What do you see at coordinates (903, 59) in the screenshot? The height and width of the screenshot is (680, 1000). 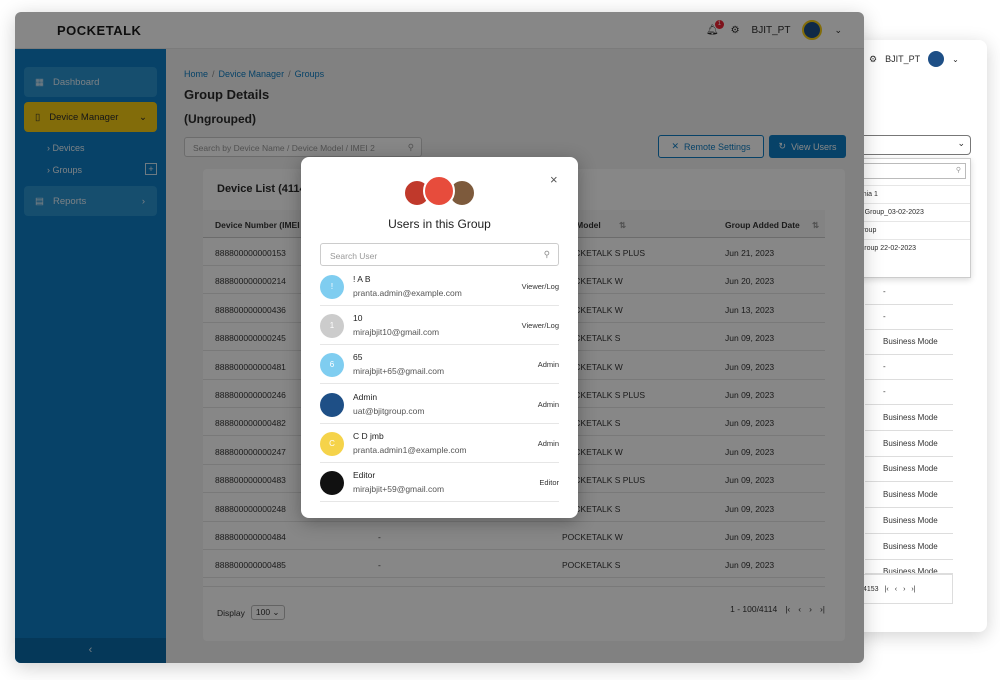 I see `username: BJIT_PT` at bounding box center [903, 59].